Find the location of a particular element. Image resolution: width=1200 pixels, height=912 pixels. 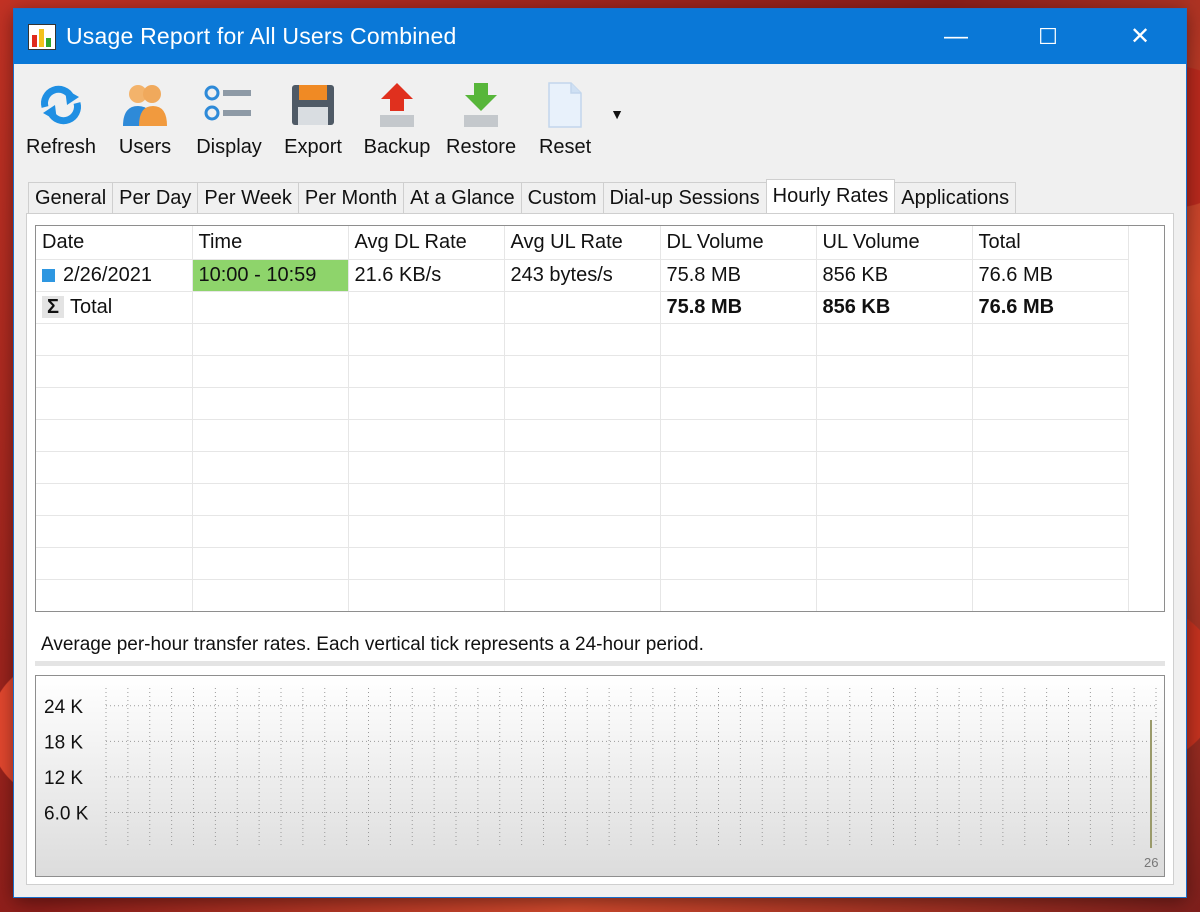

row-color-square-icon is located at coordinates (48, 275).